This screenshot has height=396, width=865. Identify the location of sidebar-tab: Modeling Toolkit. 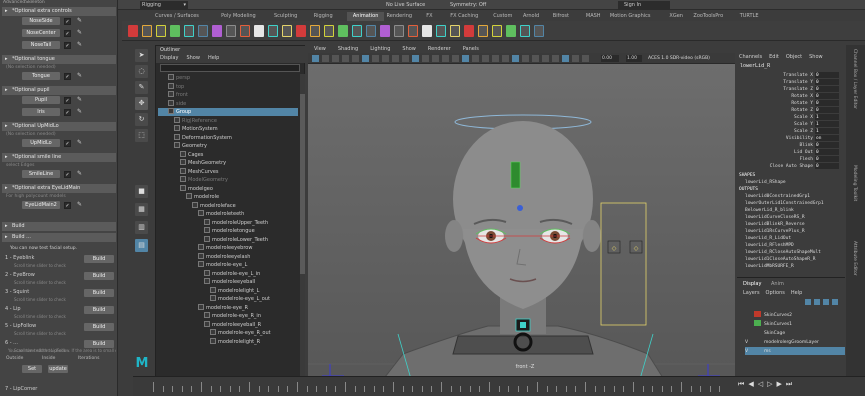
(854, 183).